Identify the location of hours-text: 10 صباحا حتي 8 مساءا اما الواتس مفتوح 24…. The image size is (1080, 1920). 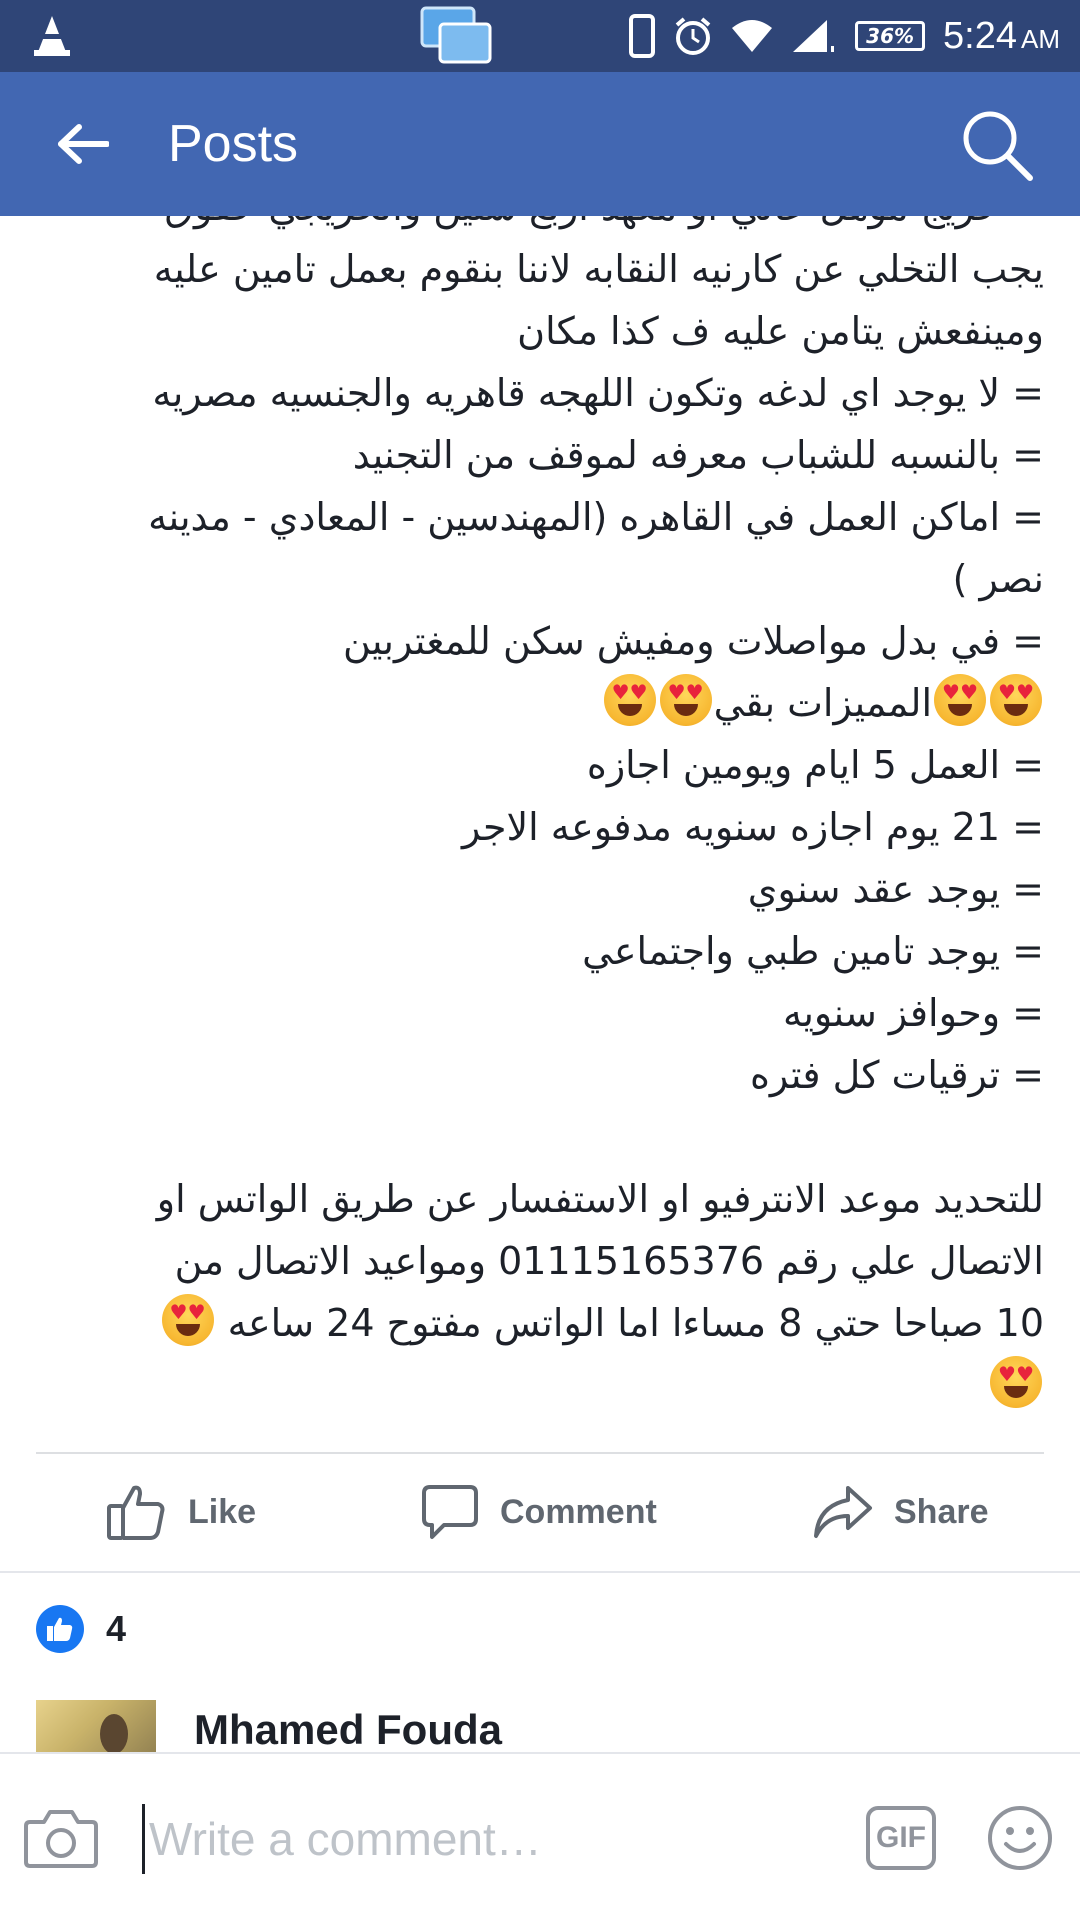
(635, 1323).